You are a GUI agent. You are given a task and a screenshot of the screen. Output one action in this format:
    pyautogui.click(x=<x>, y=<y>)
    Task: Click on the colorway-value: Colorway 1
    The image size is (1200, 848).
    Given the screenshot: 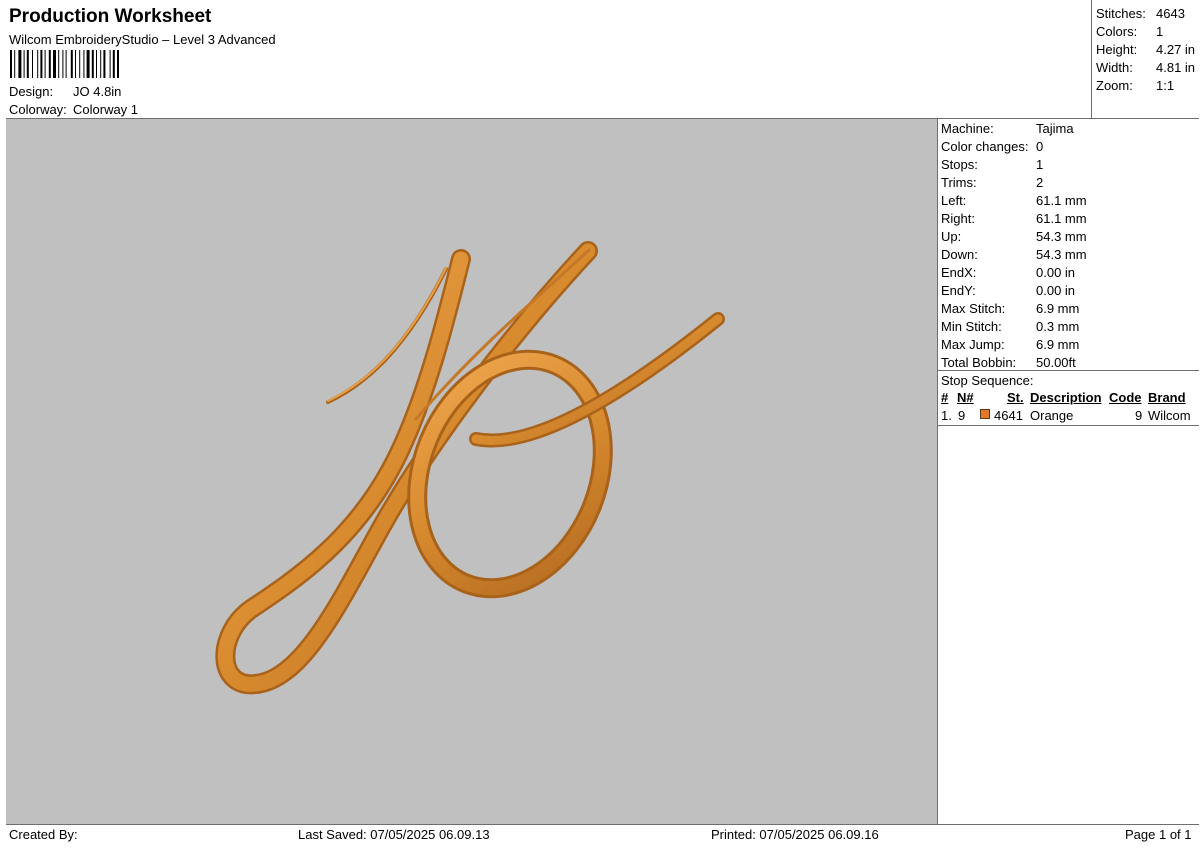 What is the action you would take?
    pyautogui.click(x=106, y=109)
    